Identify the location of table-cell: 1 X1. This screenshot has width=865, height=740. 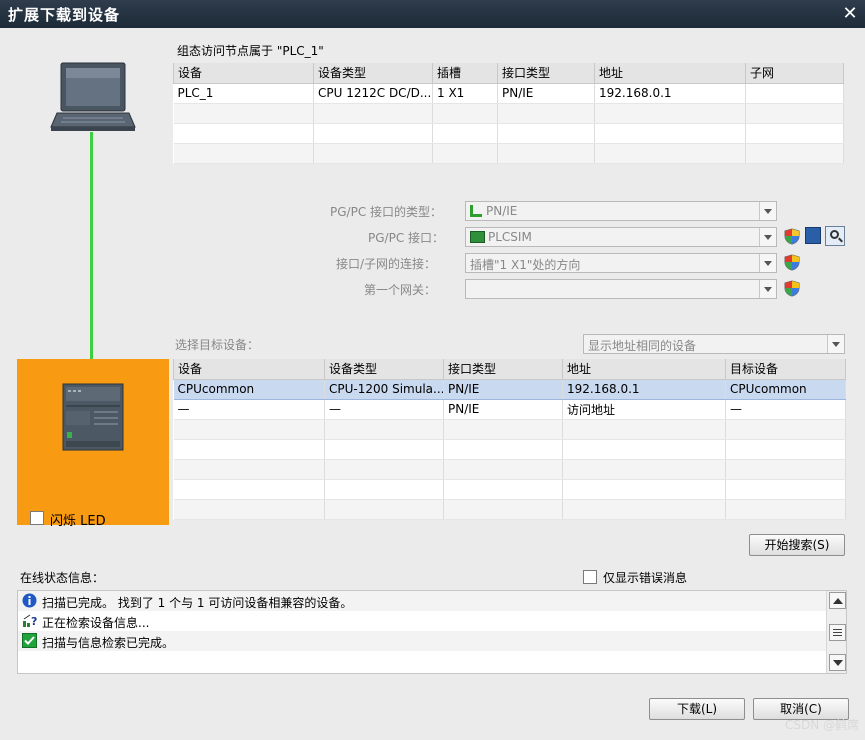
(465, 93).